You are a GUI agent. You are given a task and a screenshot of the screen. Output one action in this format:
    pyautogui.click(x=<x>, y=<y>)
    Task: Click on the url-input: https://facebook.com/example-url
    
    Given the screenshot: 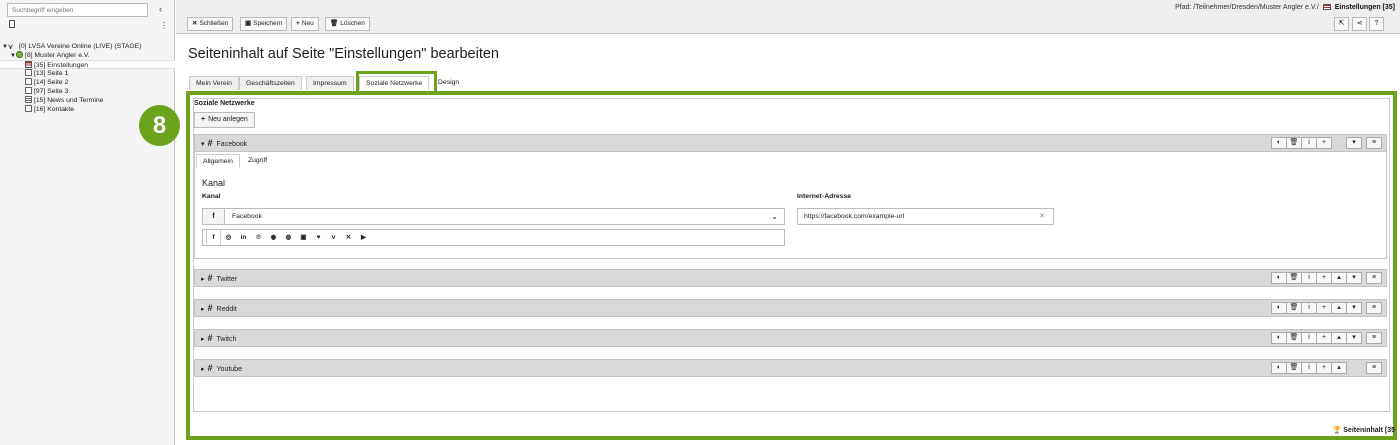 What is the action you would take?
    pyautogui.click(x=925, y=216)
    